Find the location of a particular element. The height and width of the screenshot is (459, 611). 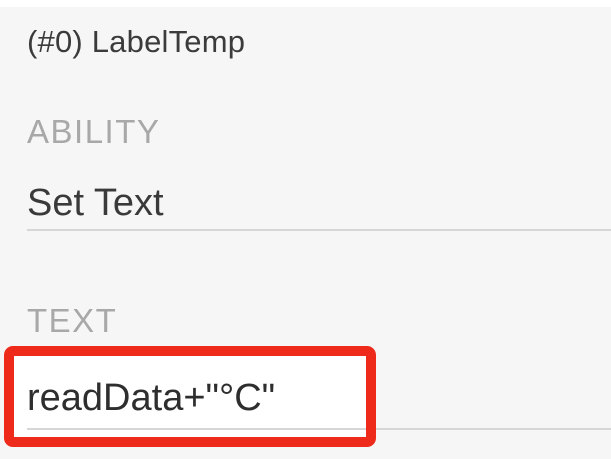

text-input: readData+"°C" is located at coordinates (319, 401).